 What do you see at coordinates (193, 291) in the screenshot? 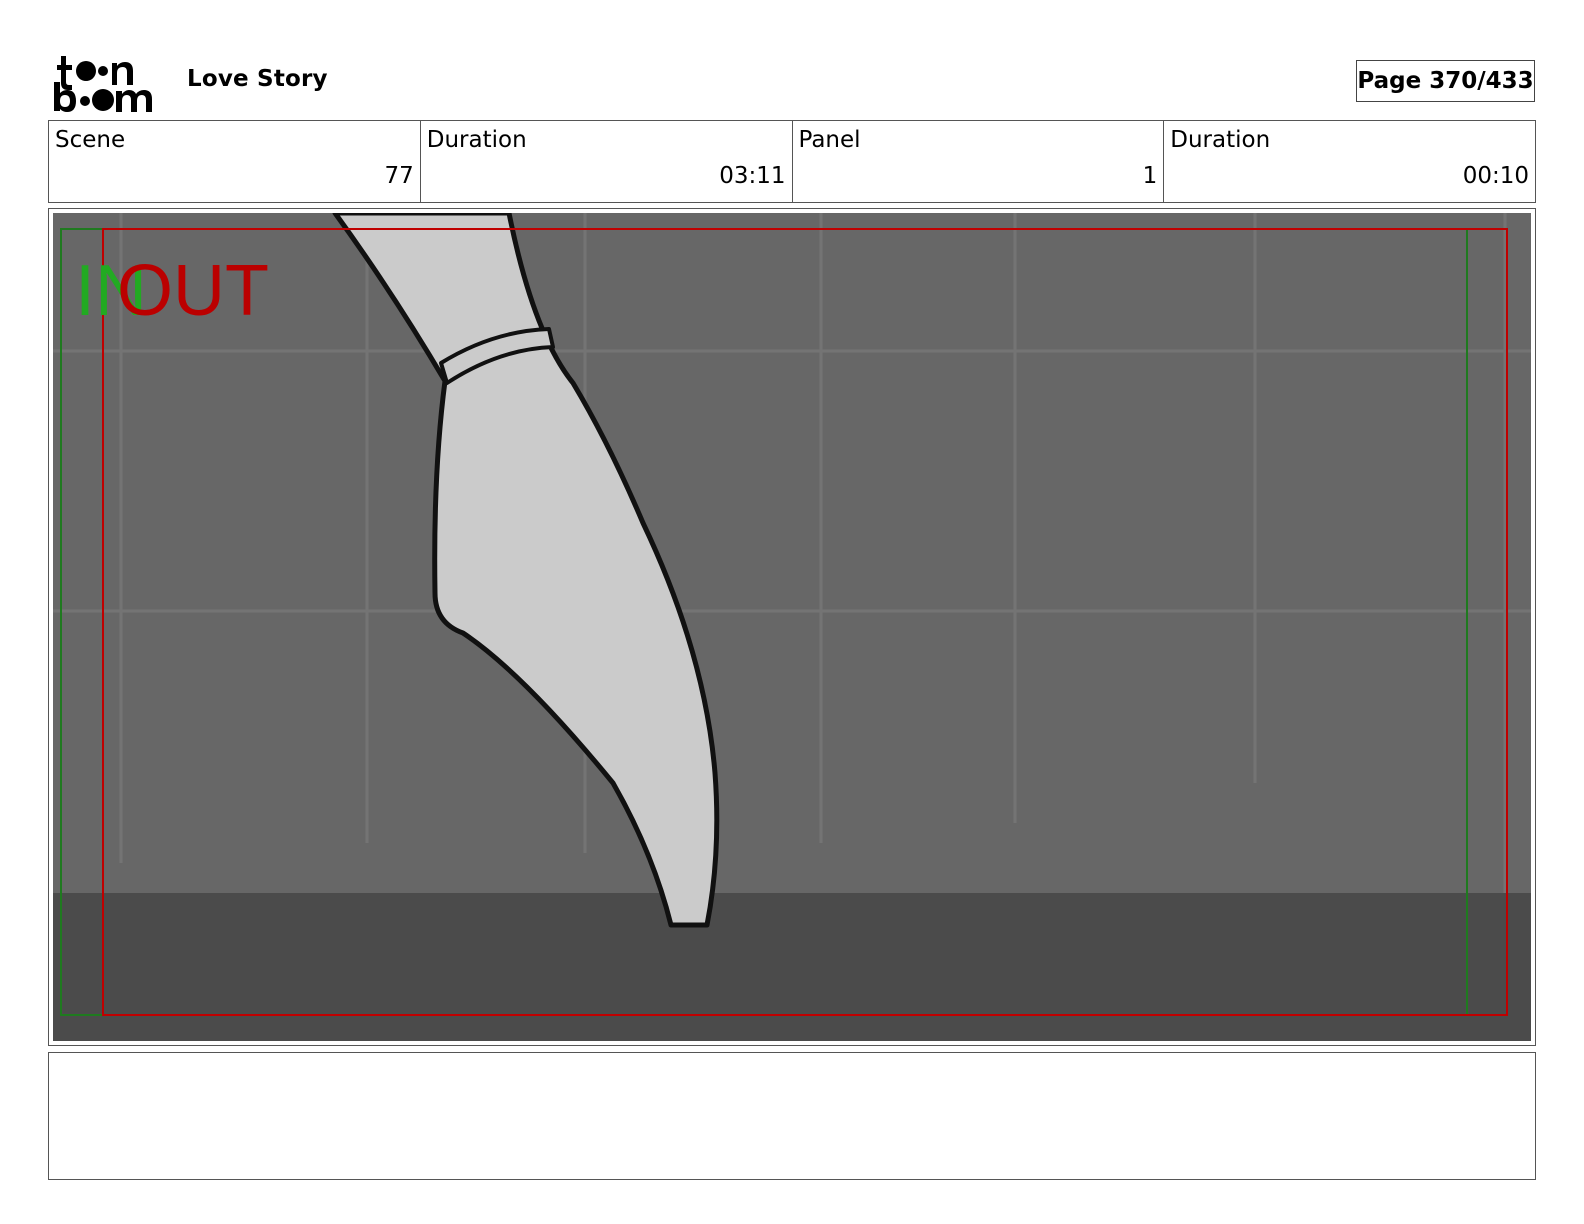
I see `out-label: OUT` at bounding box center [193, 291].